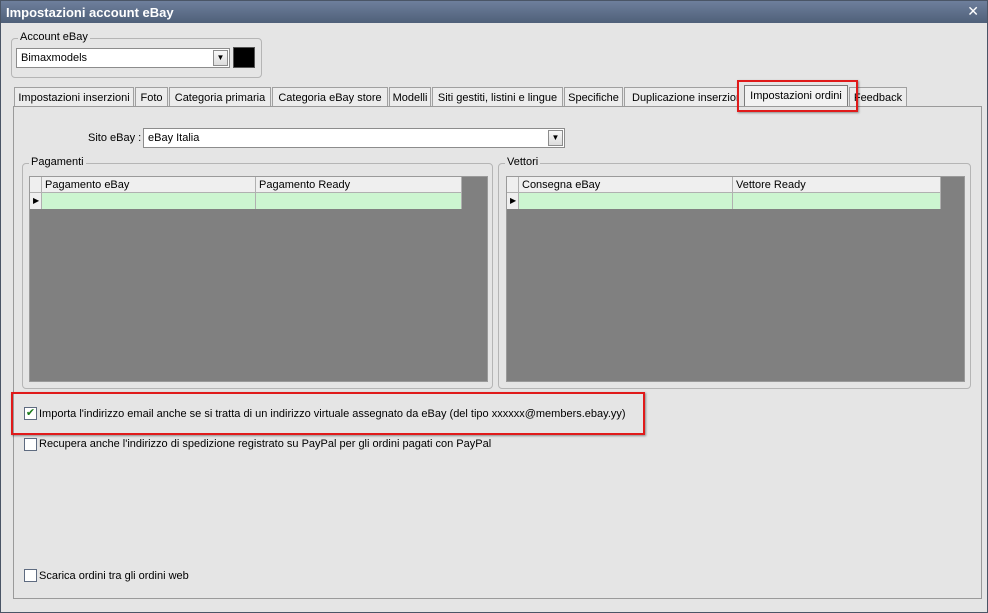 The height and width of the screenshot is (613, 988). I want to click on tab-foto: Foto, so click(151, 97).